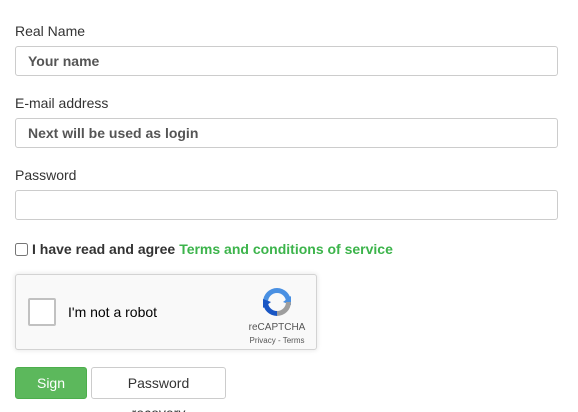 Image resolution: width=578 pixels, height=412 pixels. What do you see at coordinates (286, 133) in the screenshot?
I see `email-input` at bounding box center [286, 133].